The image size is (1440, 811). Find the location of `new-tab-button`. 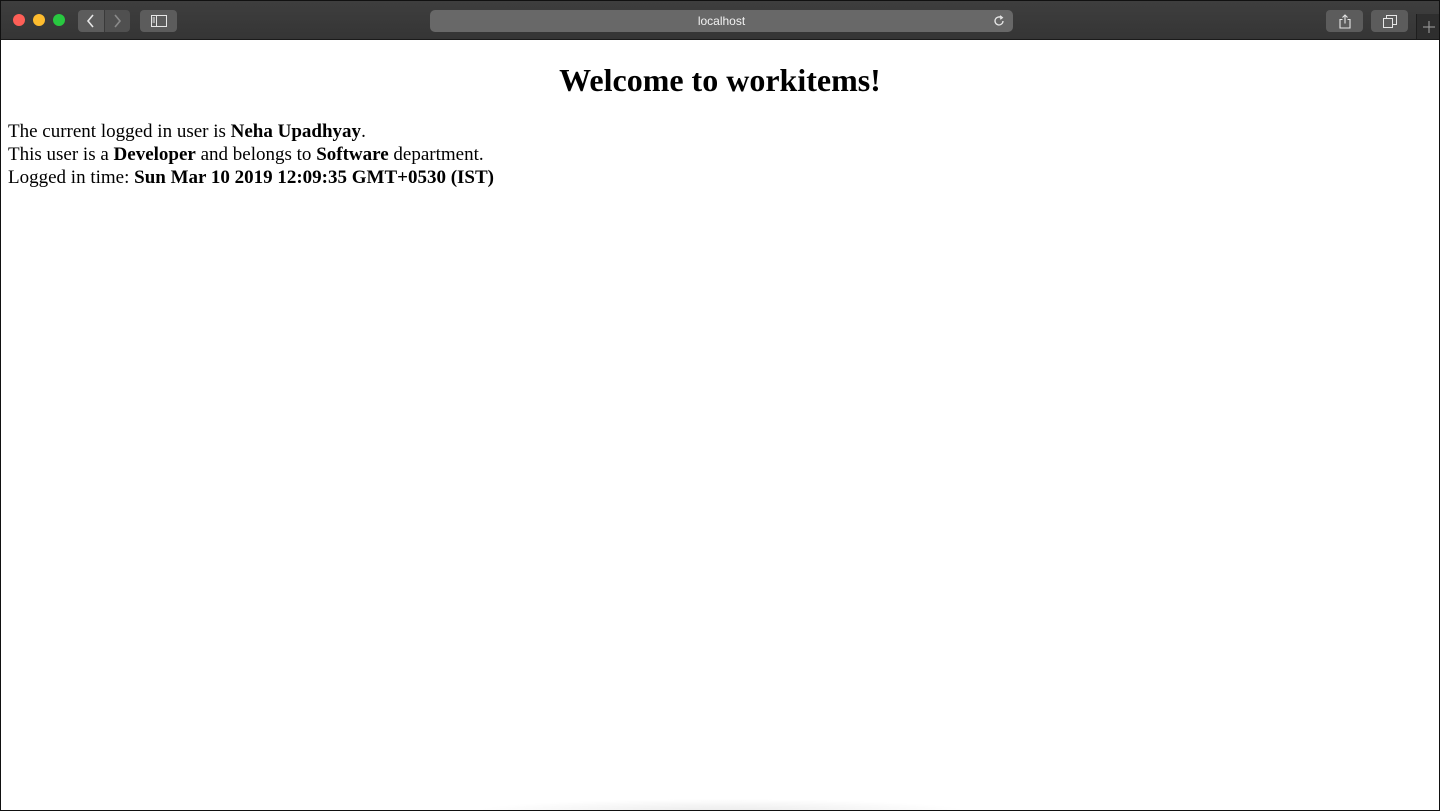

new-tab-button is located at coordinates (1427, 26).